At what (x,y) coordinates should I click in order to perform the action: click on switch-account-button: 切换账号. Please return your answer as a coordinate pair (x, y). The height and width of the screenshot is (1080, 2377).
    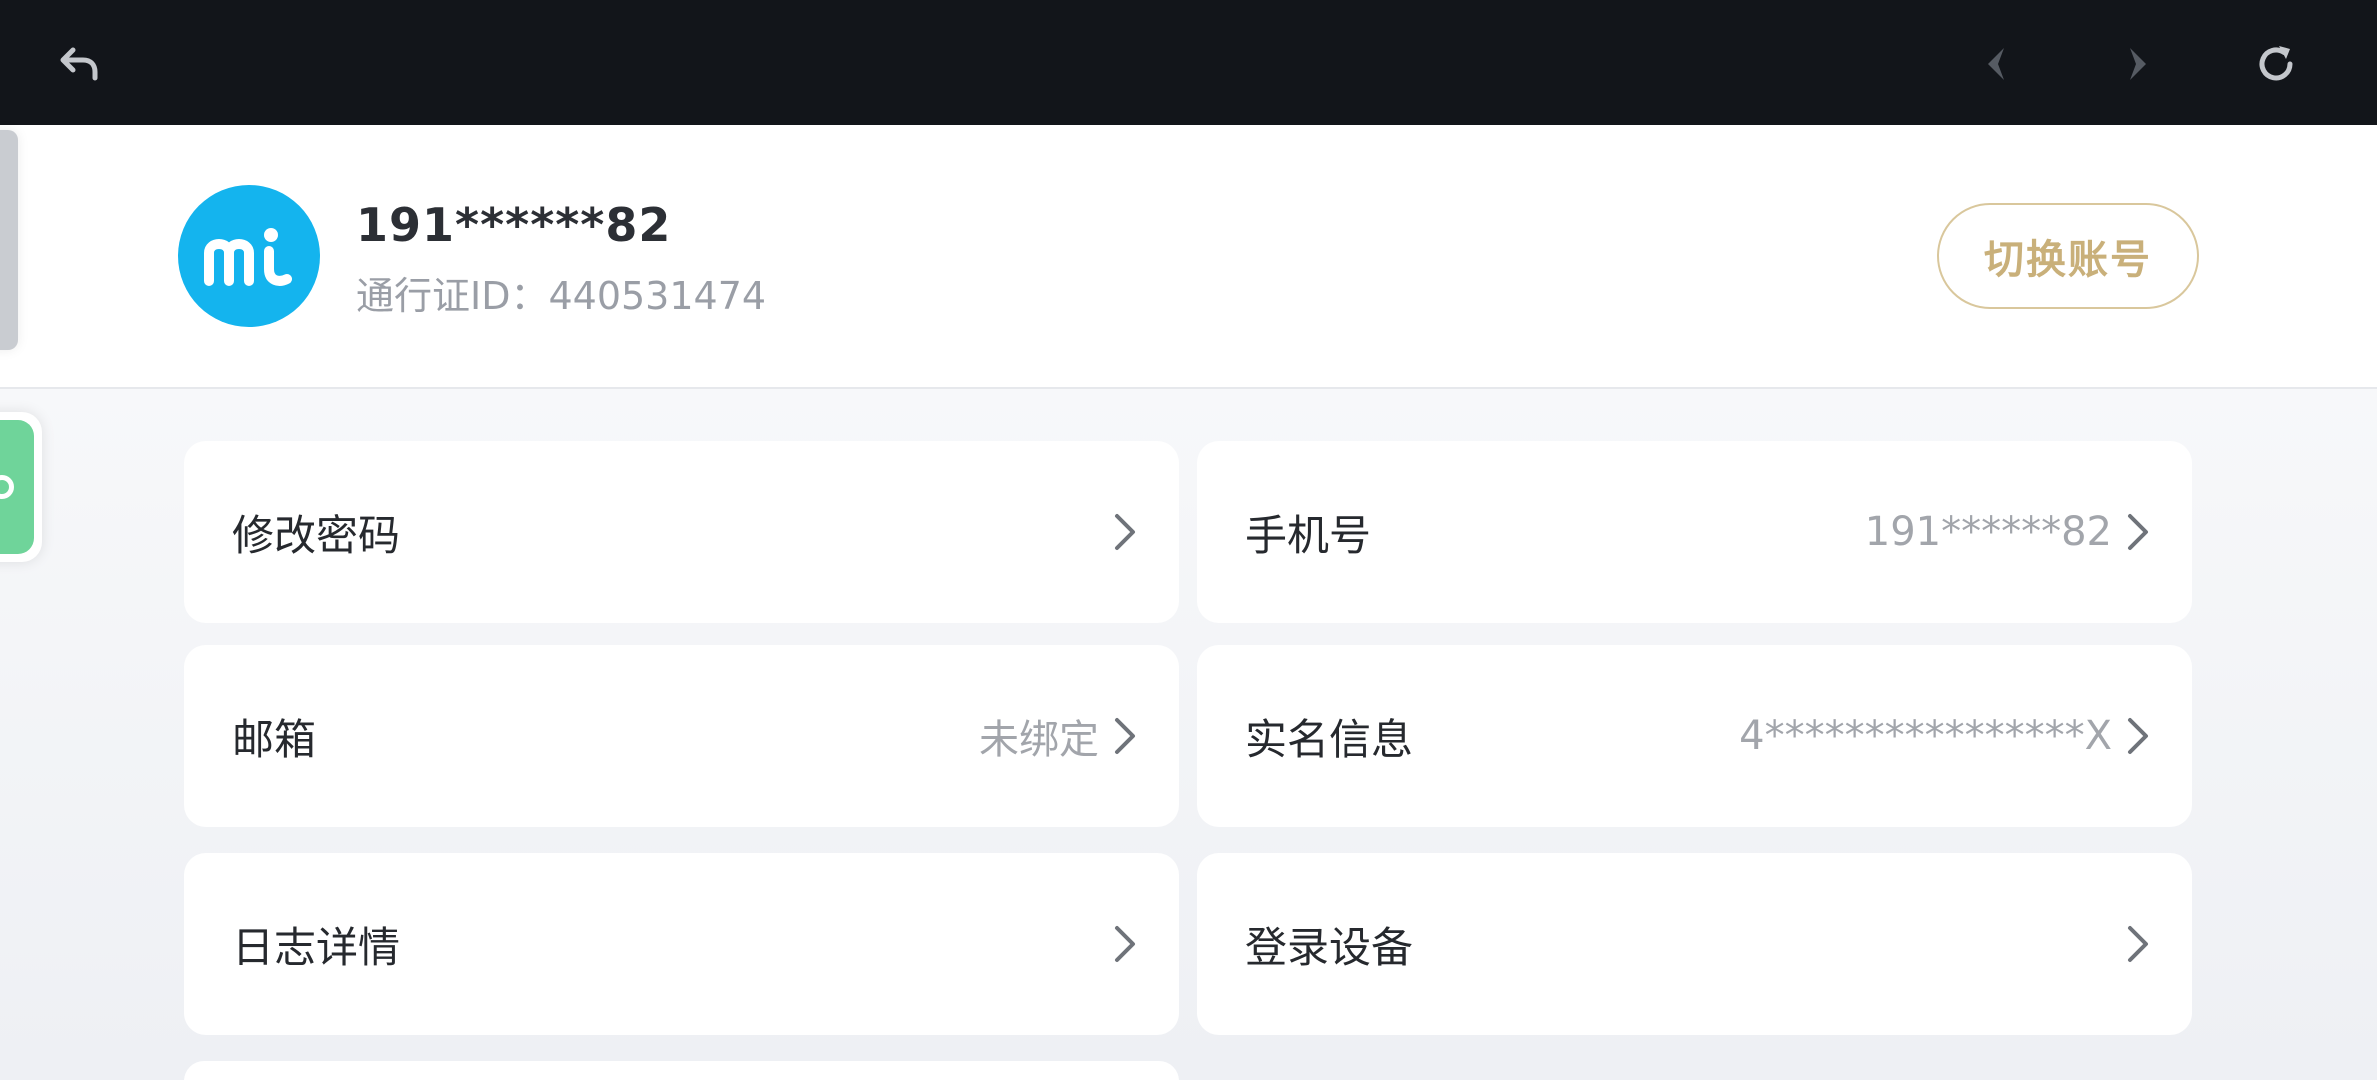
    Looking at the image, I should click on (2068, 256).